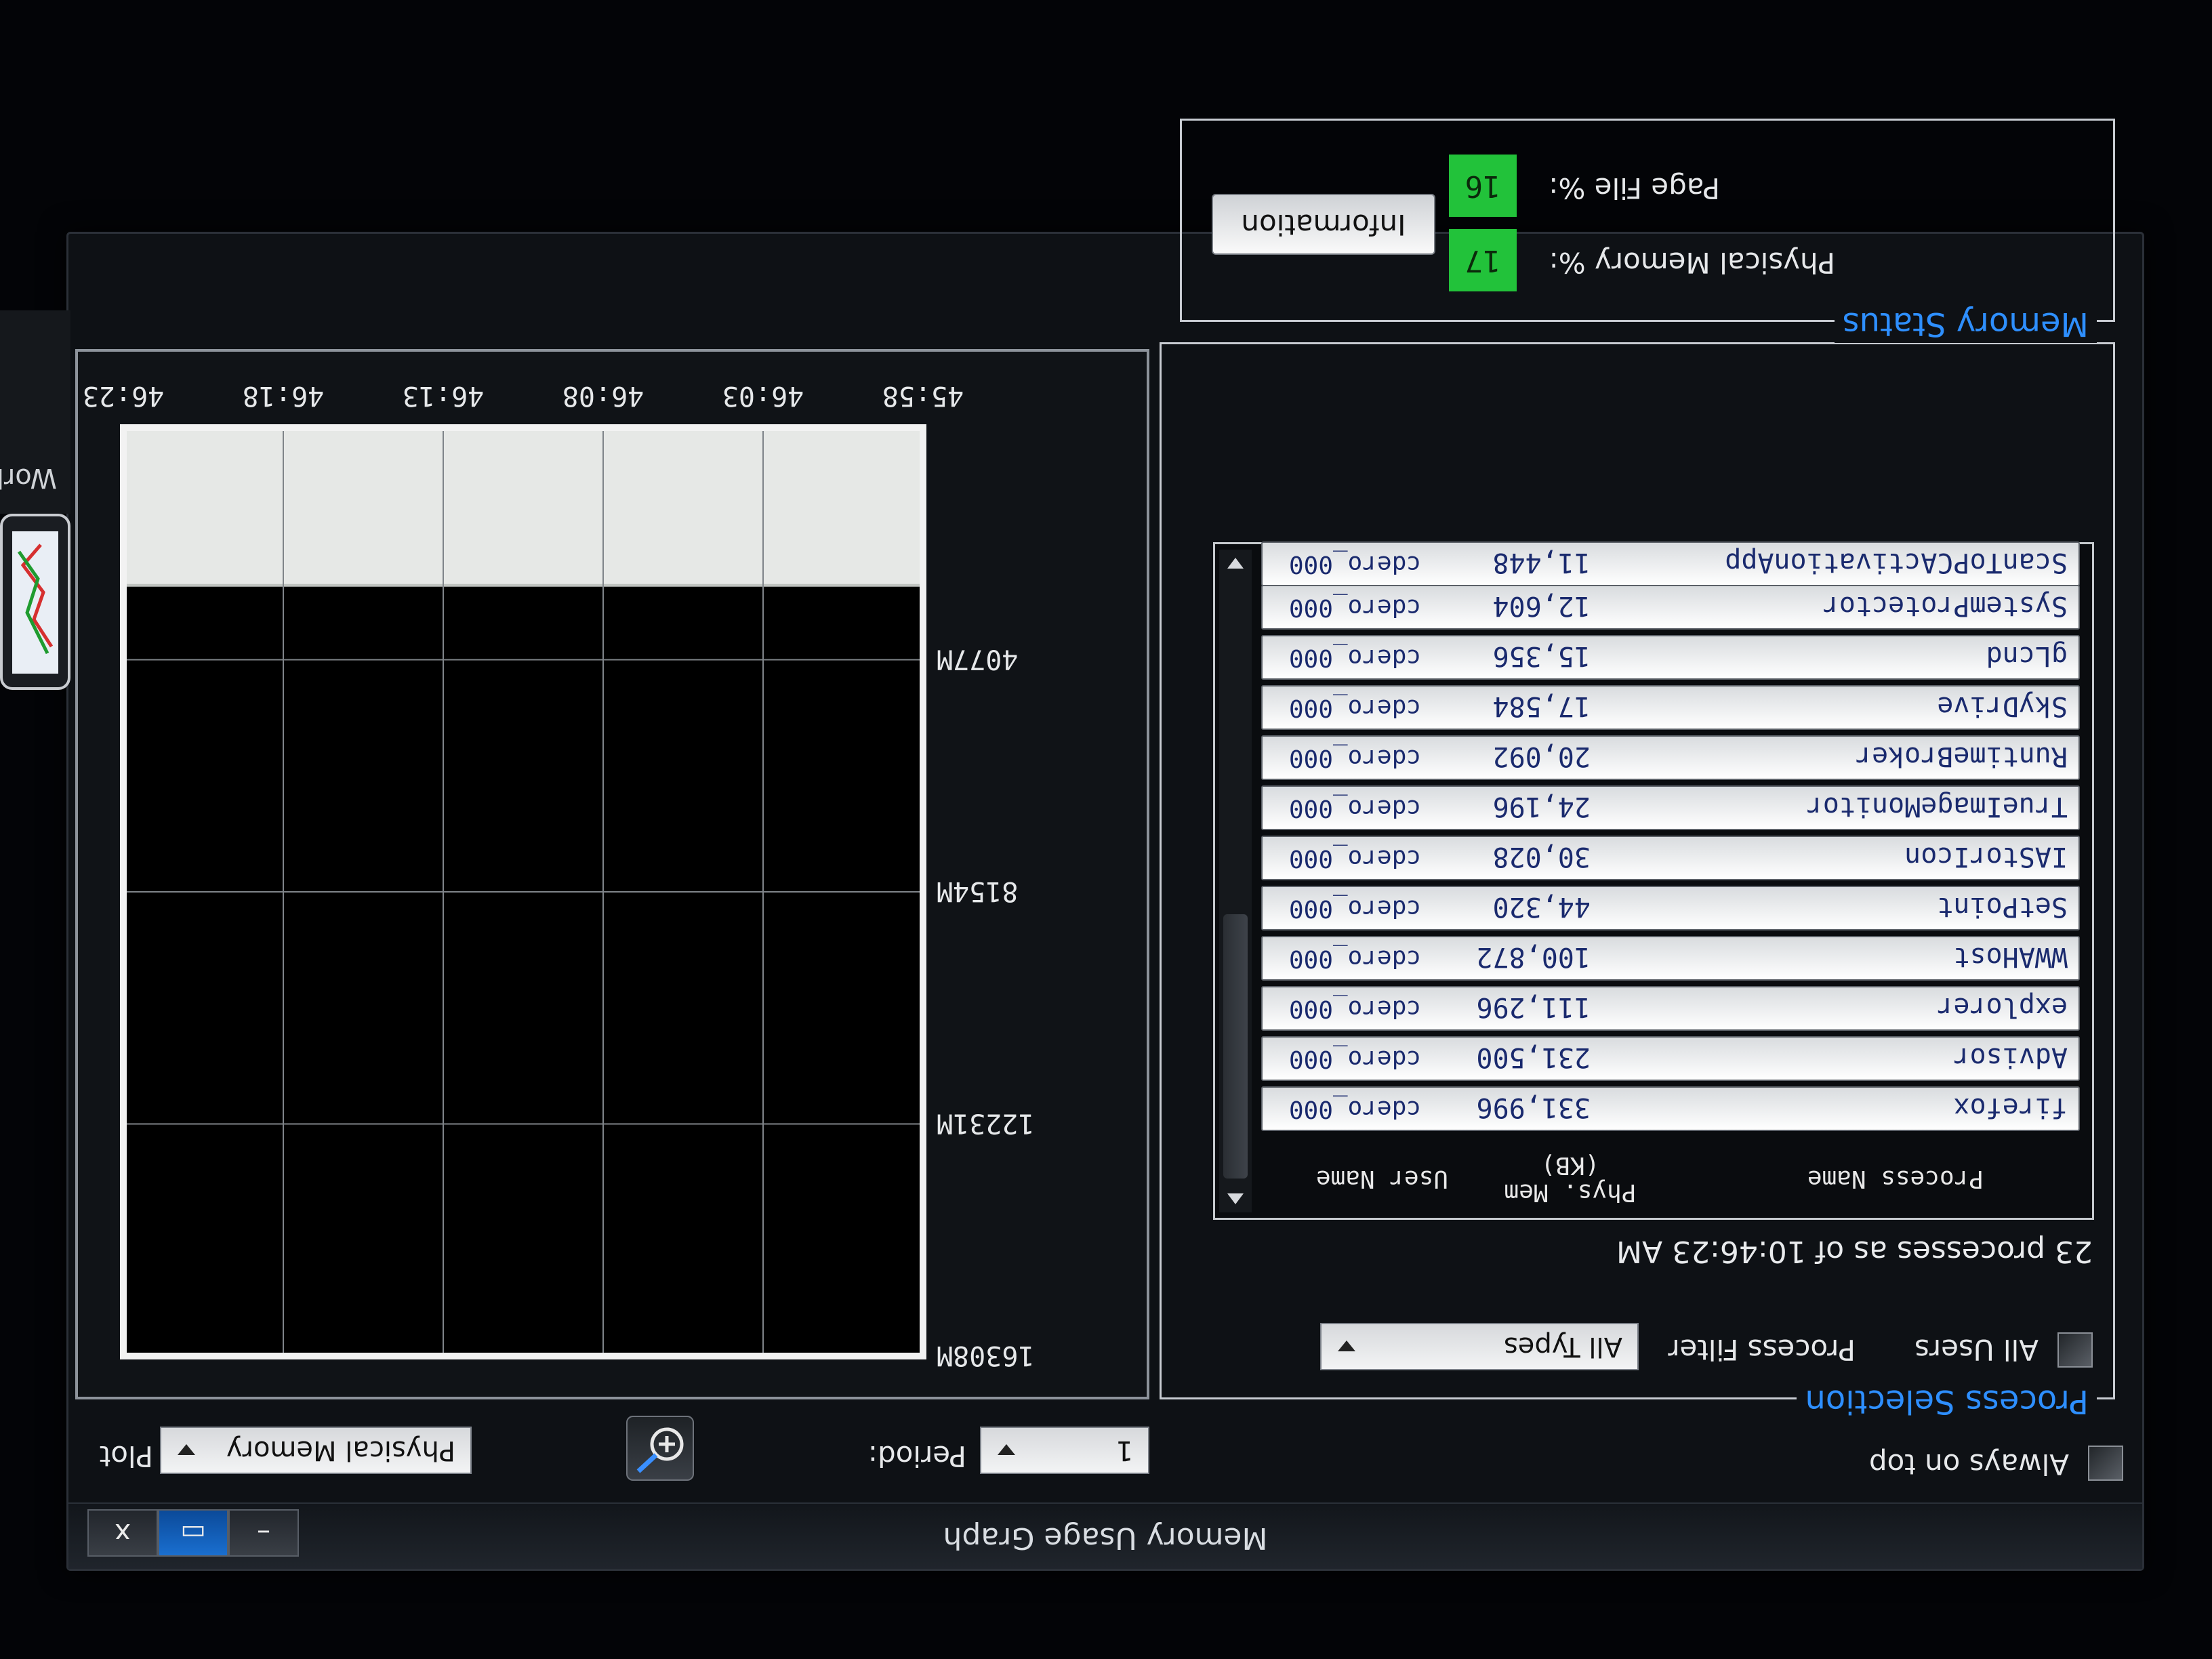 The image size is (2212, 1659). What do you see at coordinates (126, 1456) in the screenshot?
I see `plot-label: Plot` at bounding box center [126, 1456].